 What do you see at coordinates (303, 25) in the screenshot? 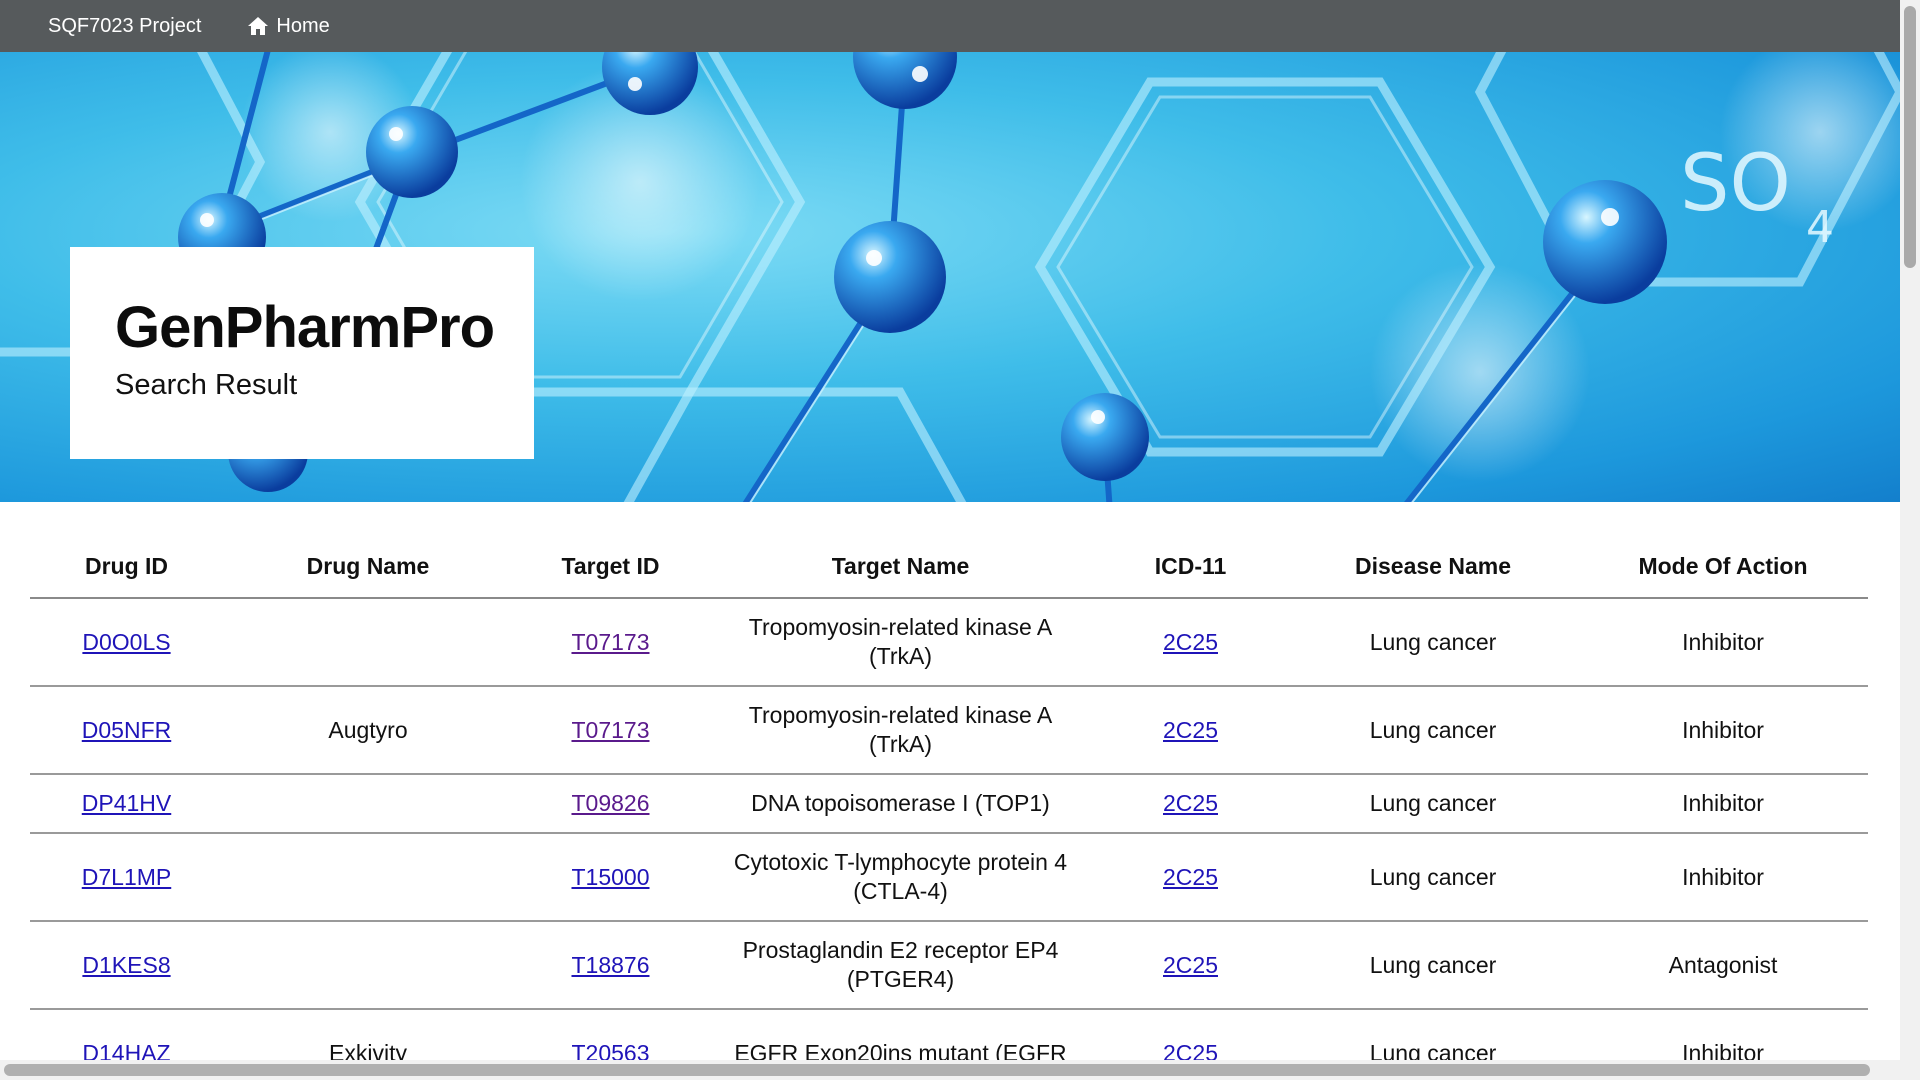
I see `home-label: Home` at bounding box center [303, 25].